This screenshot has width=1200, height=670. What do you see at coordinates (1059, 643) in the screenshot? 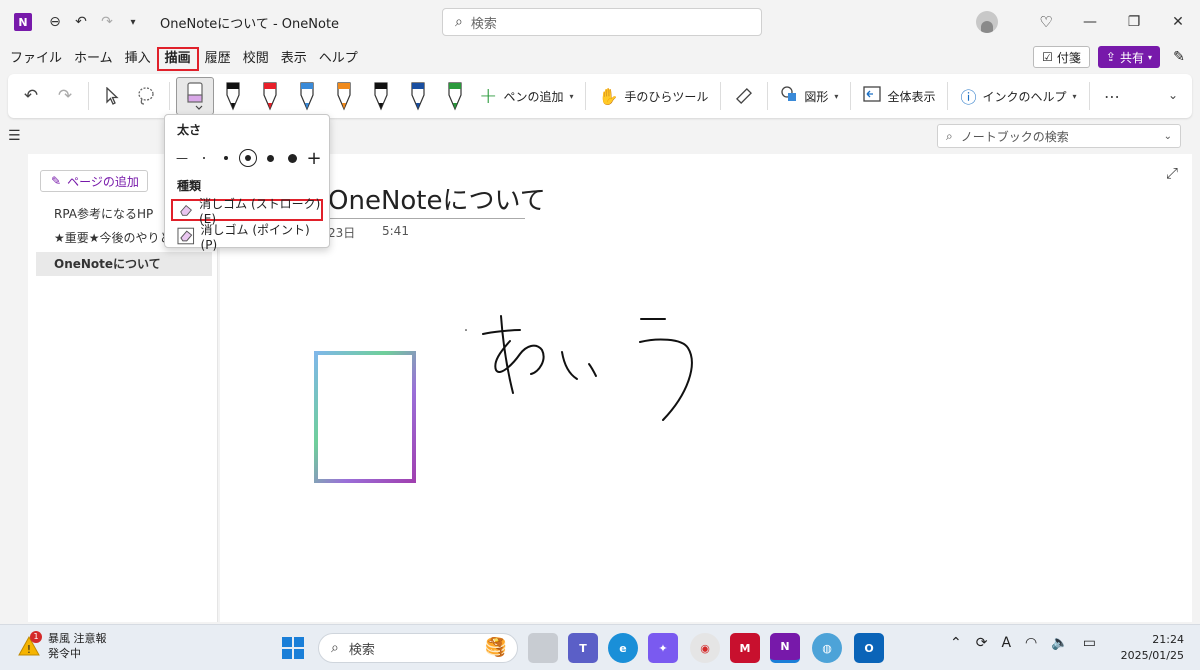
I see `volume-icon: 🔈` at bounding box center [1059, 643].